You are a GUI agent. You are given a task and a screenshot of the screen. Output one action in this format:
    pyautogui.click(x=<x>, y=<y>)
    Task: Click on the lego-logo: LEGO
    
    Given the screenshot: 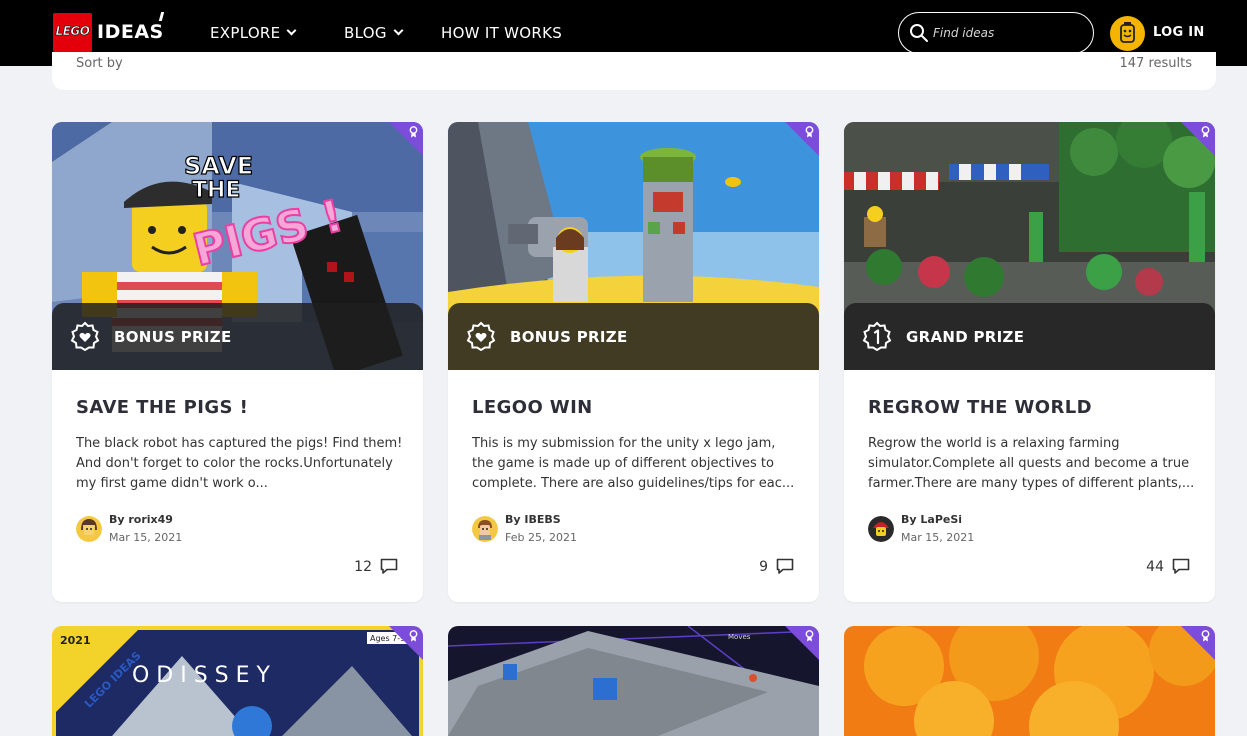 What is the action you would take?
    pyautogui.click(x=72, y=32)
    